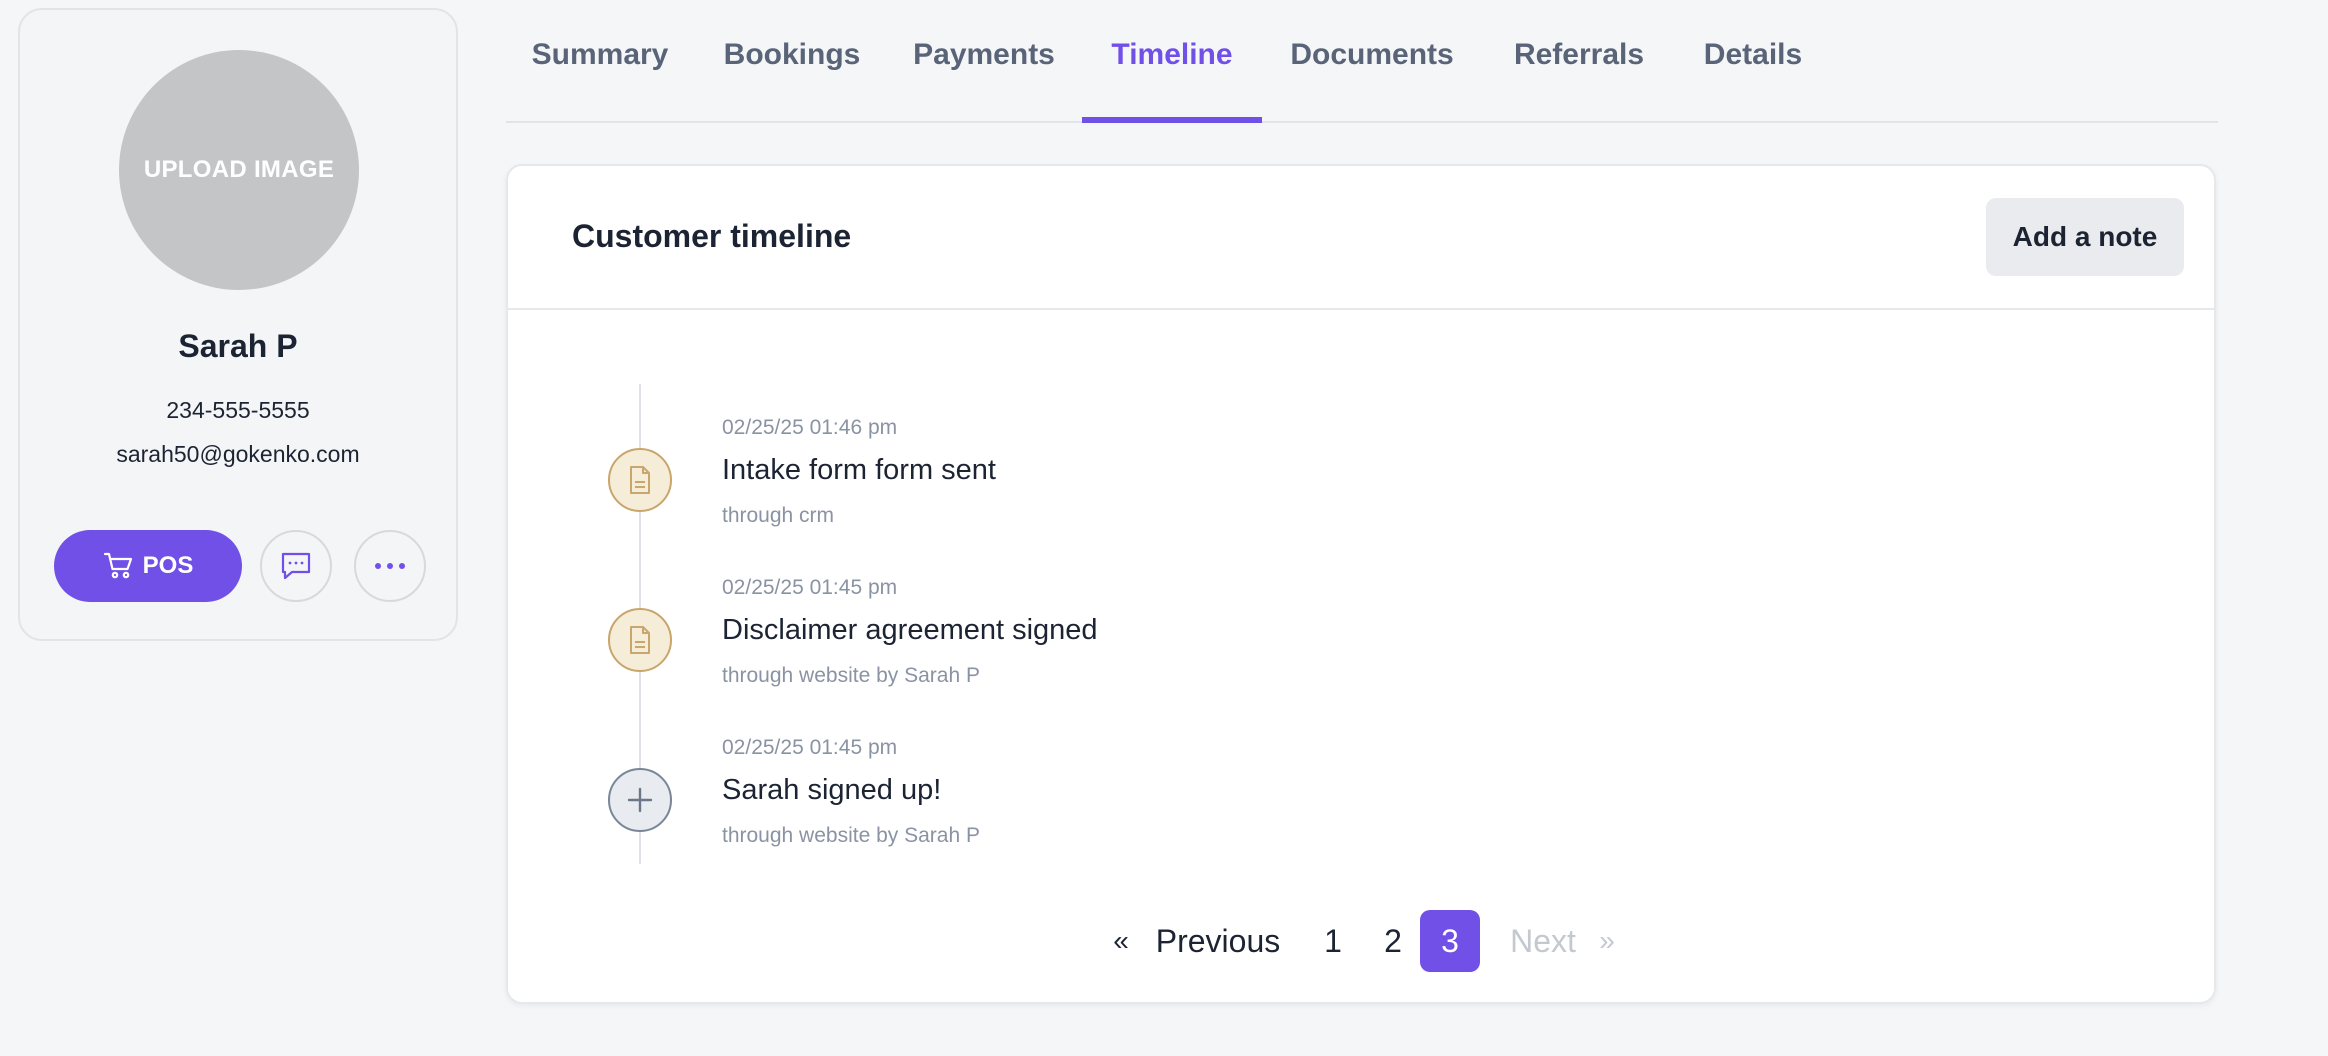 The width and height of the screenshot is (2328, 1056). Describe the element at coordinates (1753, 60) in the screenshot. I see `tab-details: Details` at that location.